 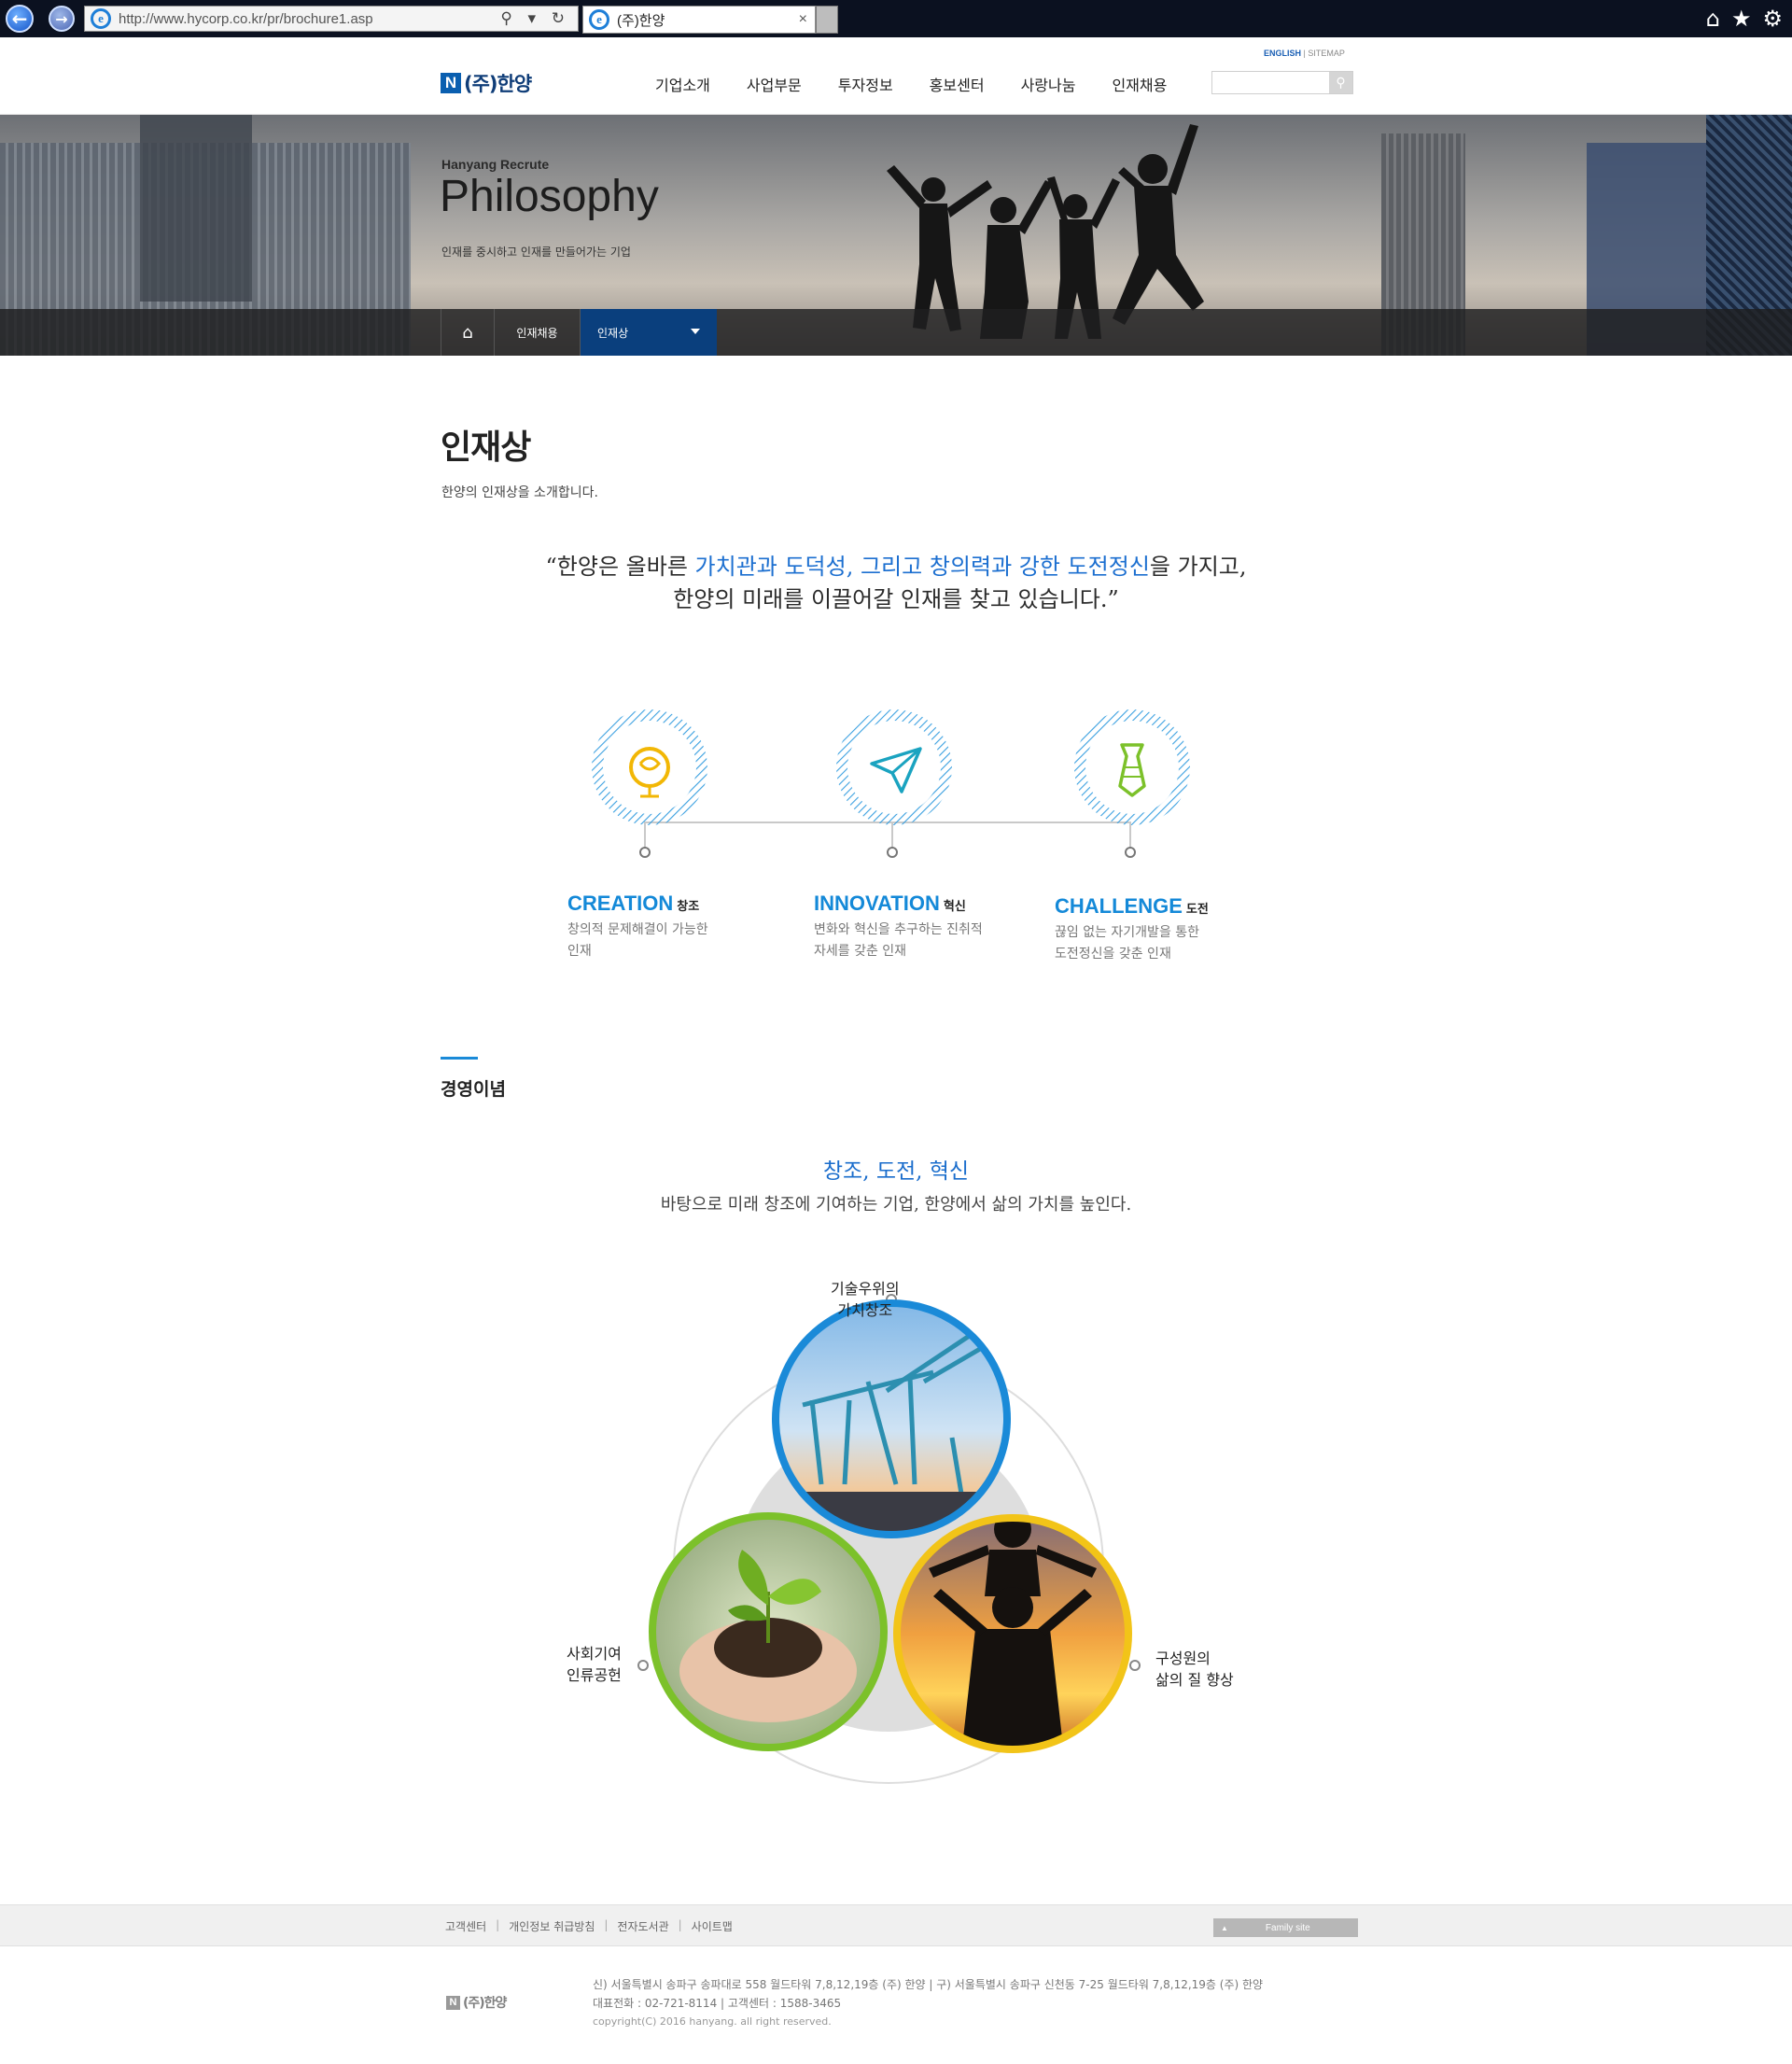 I want to click on talent-desc: 끊임 없는 자기개발을 통한 도전정신을 갖춘 인재, so click(x=1132, y=943).